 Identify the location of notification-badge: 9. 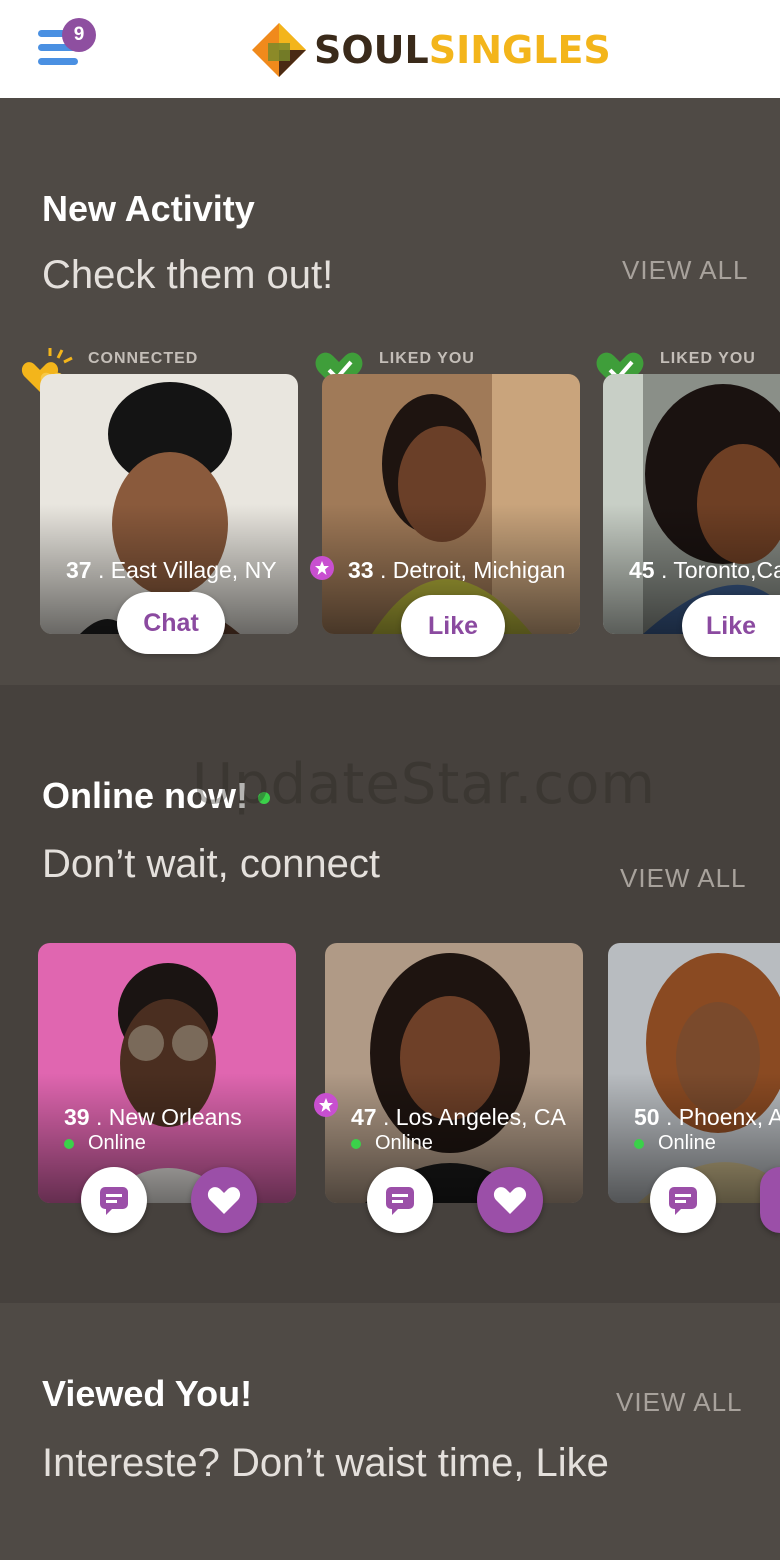
(79, 35).